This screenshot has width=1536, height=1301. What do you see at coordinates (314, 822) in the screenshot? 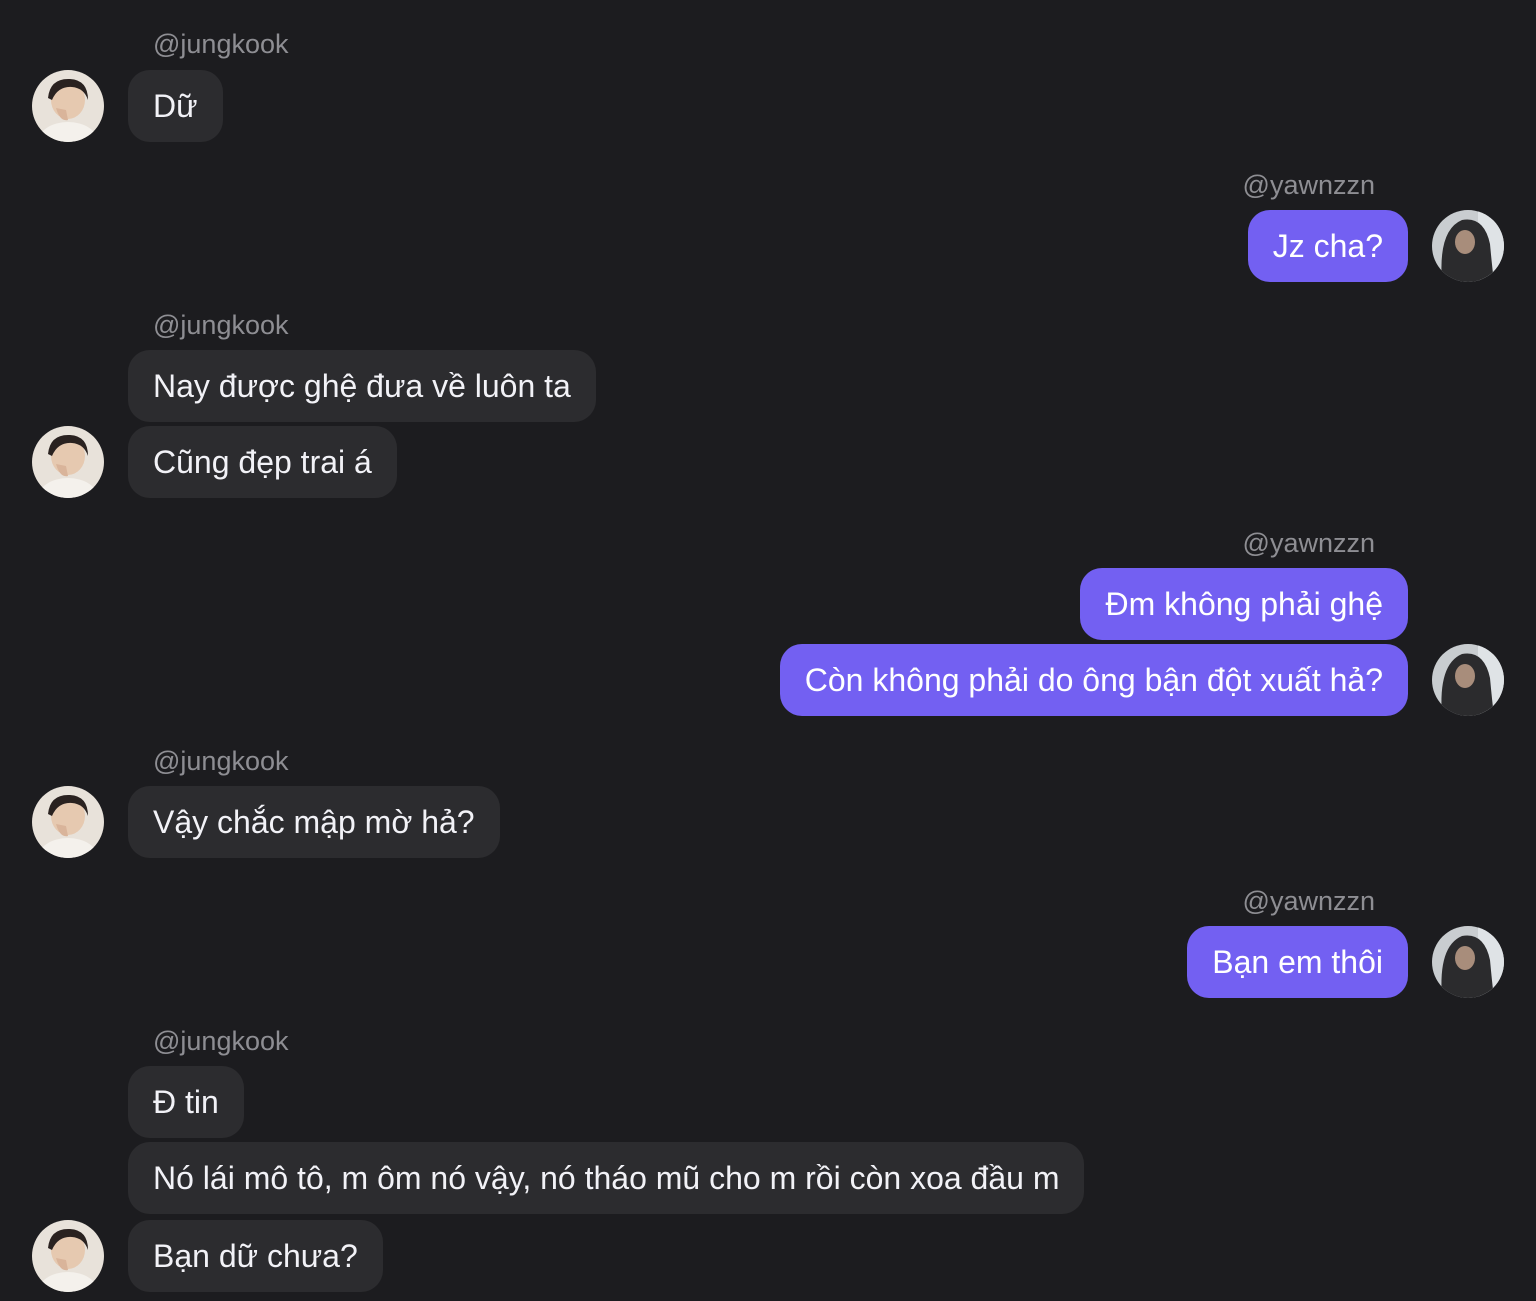
I see `message-bubble-incoming: Vậy chắc mập mờ hả?` at bounding box center [314, 822].